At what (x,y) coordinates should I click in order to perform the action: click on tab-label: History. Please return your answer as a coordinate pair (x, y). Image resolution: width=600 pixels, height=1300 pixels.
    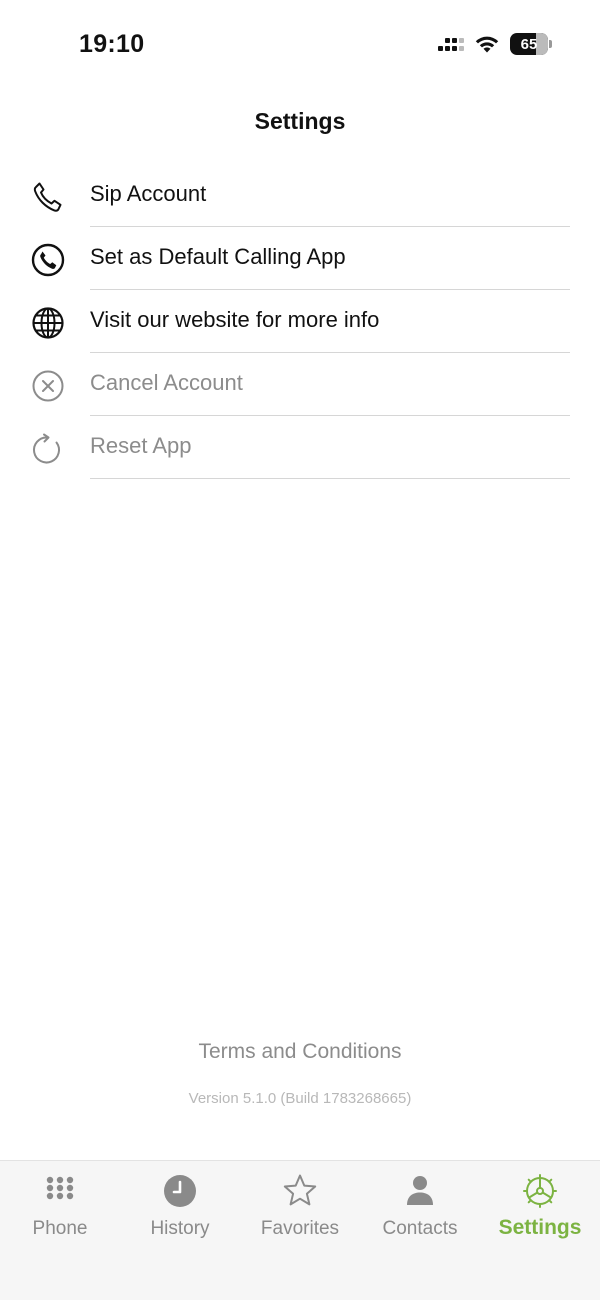
    Looking at the image, I should click on (180, 1228).